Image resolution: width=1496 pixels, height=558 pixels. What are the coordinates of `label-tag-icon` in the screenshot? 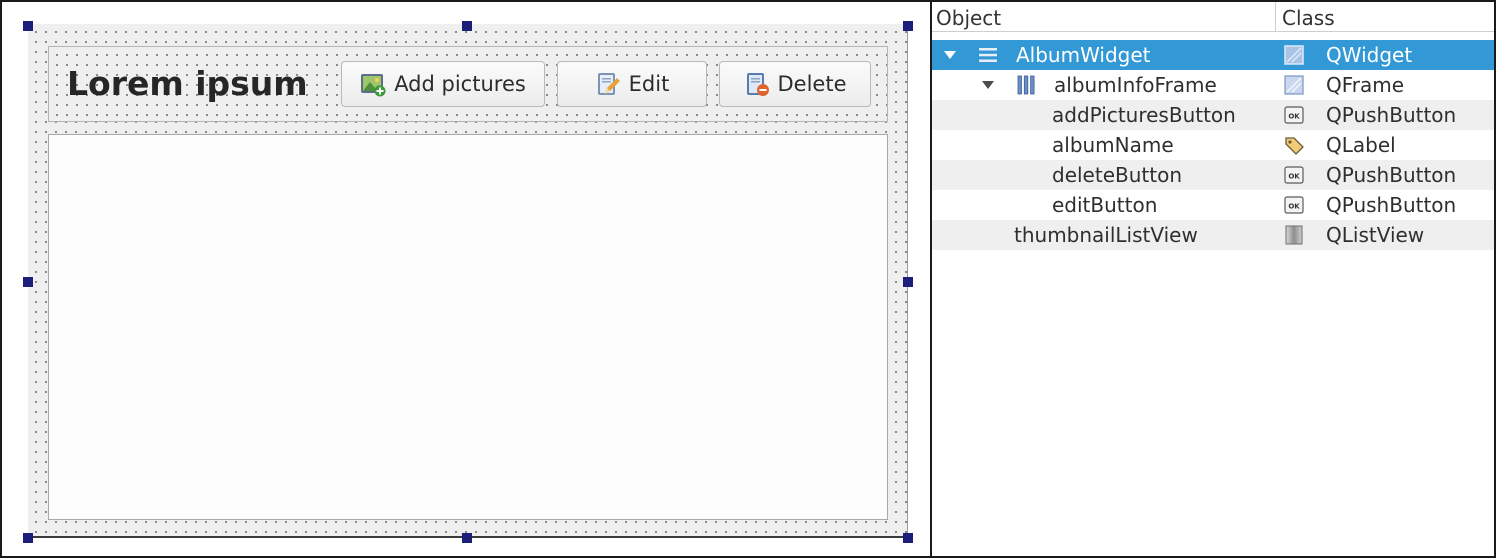 It's located at (1294, 146).